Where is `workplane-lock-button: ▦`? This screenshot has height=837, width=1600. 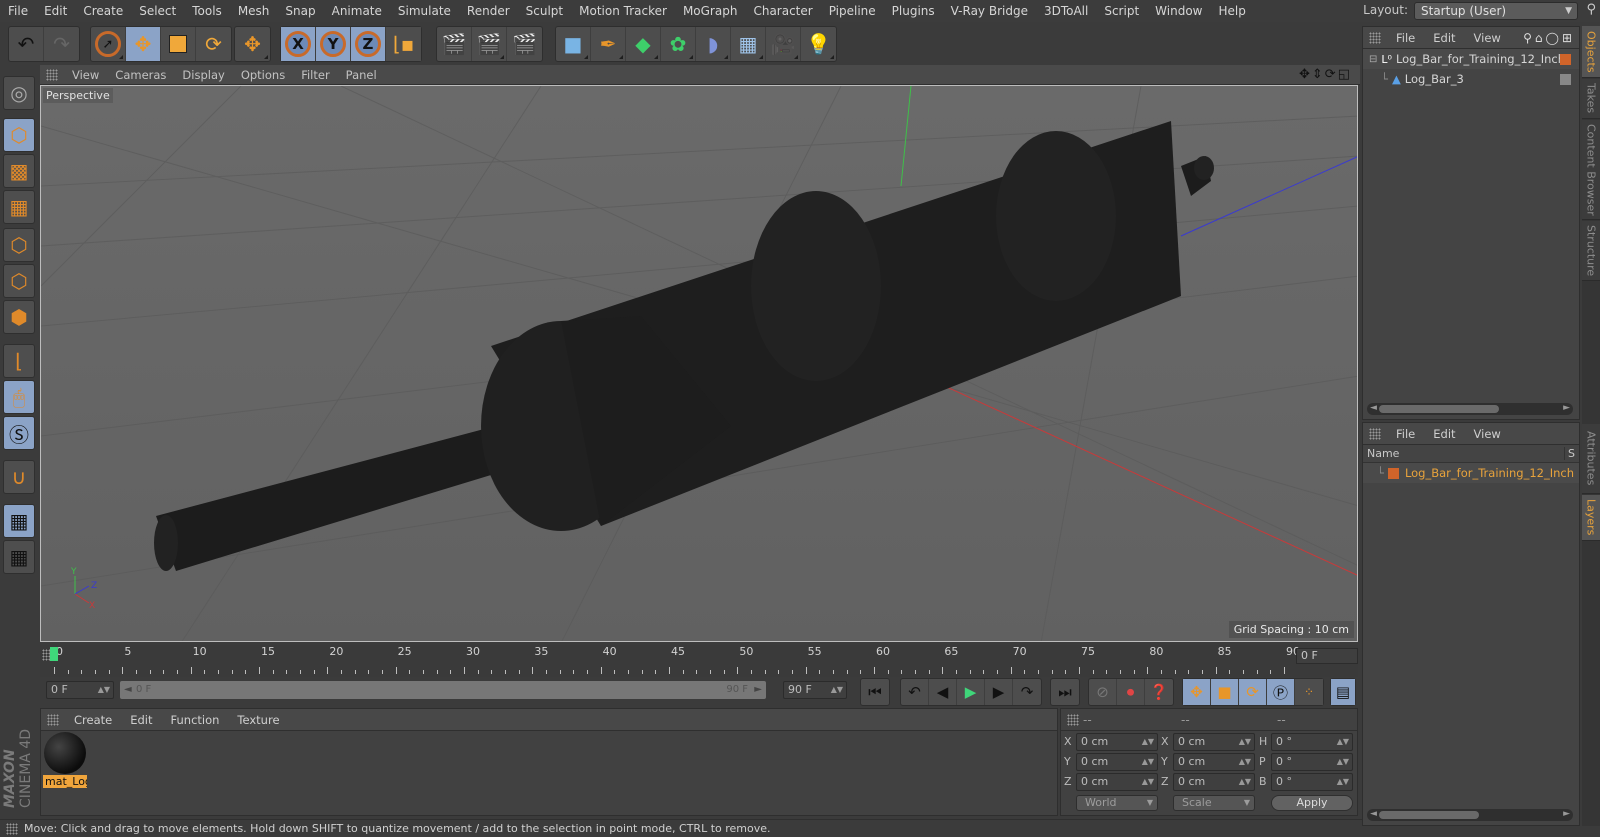
workplane-lock-button: ▦ is located at coordinates (19, 521).